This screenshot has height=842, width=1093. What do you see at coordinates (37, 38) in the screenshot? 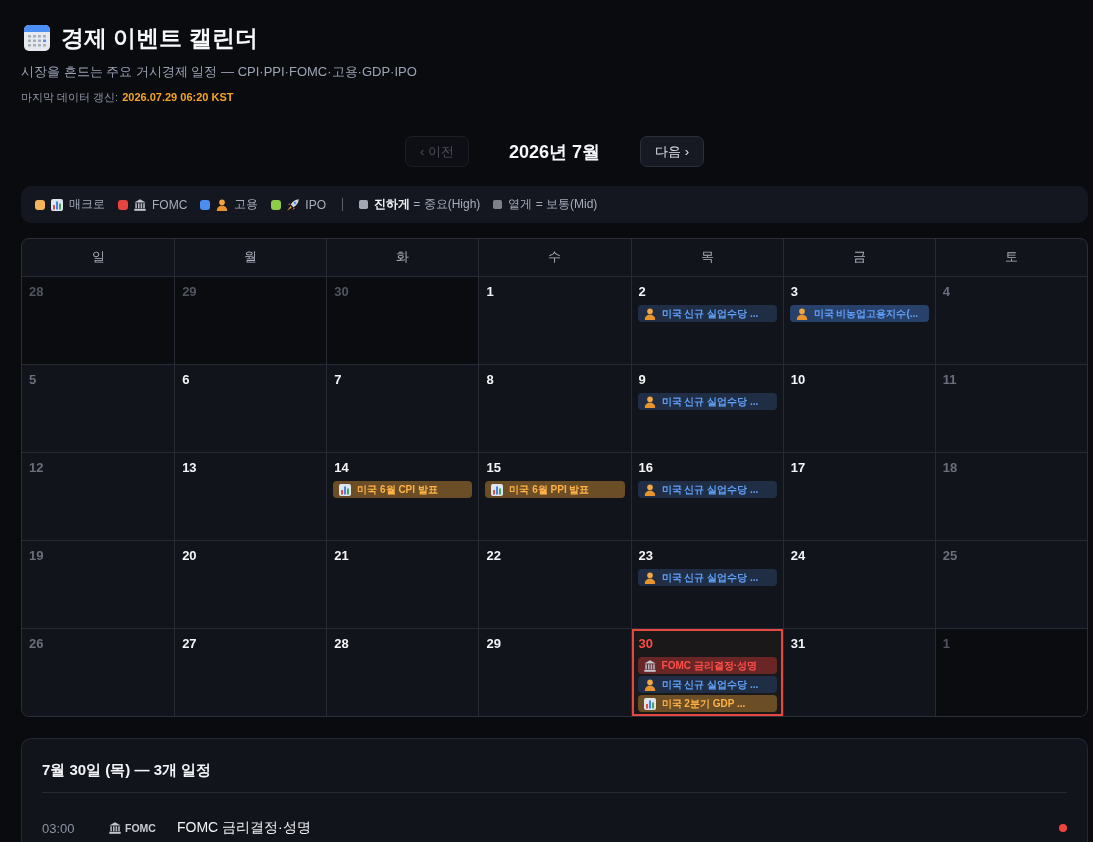
I see `calendar-icon` at bounding box center [37, 38].